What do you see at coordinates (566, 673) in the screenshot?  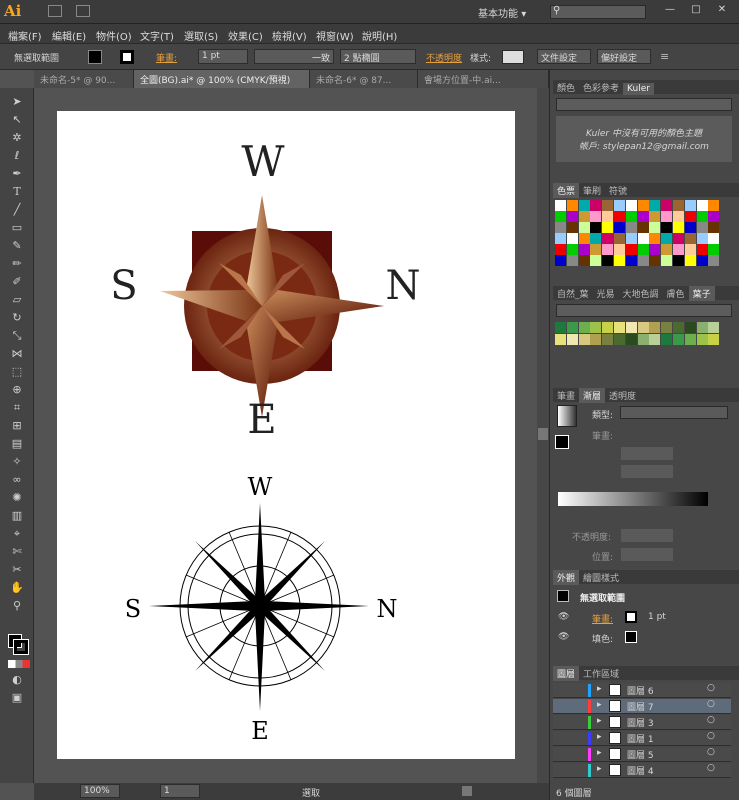 I see `tab-layers: 圖層` at bounding box center [566, 673].